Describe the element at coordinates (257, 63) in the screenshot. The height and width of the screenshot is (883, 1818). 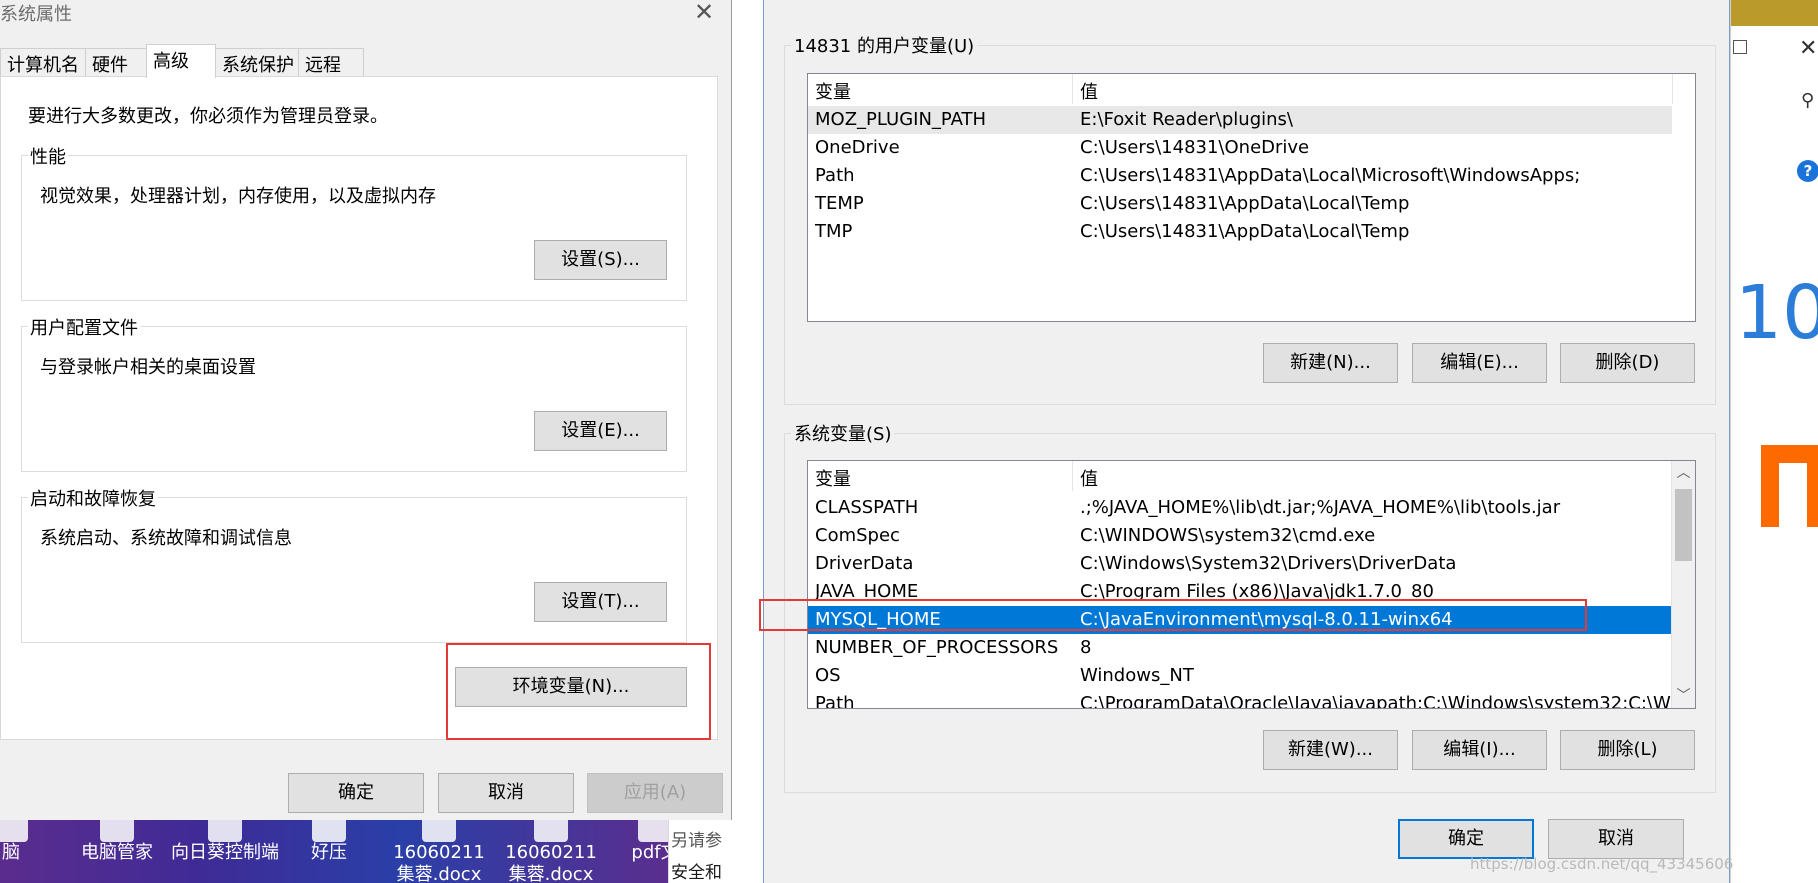
I see `tab-system-protection: 系统保护` at that location.